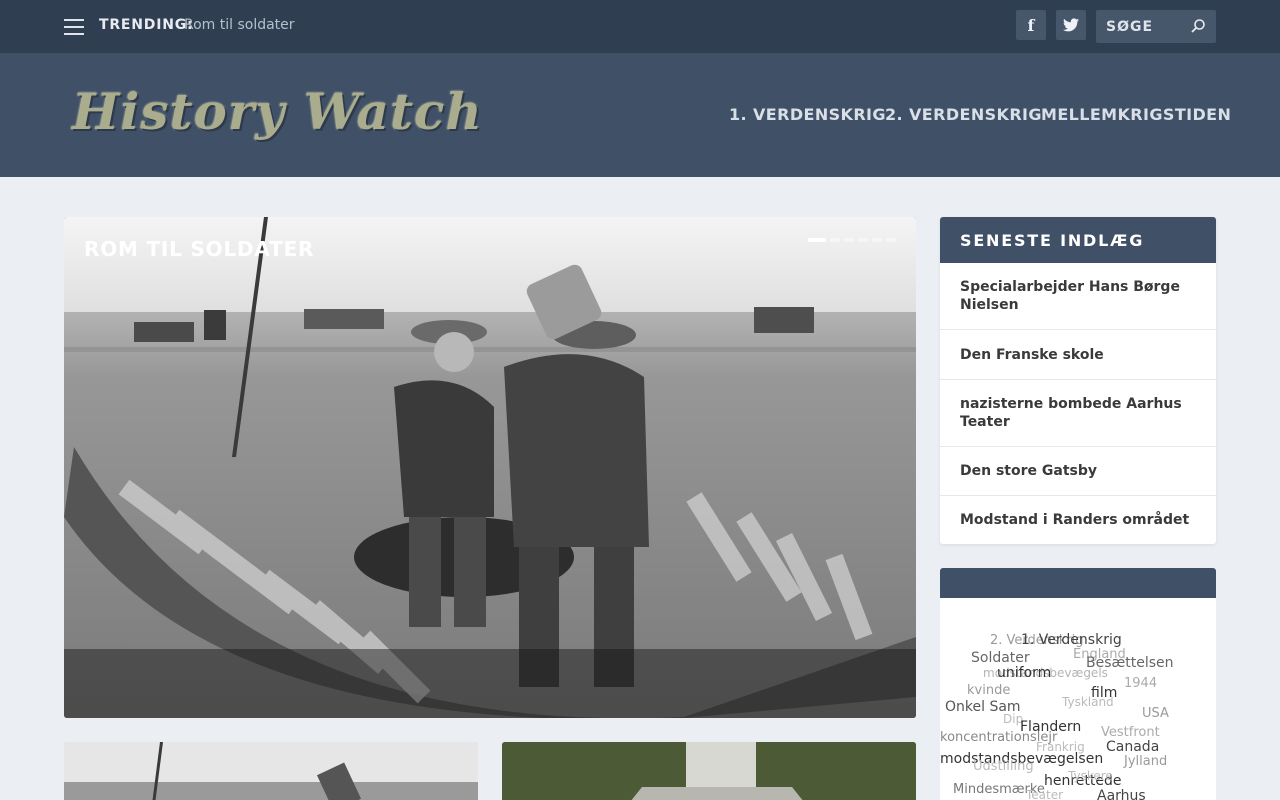 The height and width of the screenshot is (800, 1280). I want to click on recent-post-link: Specialarbejder Hans Børge Nielsen, so click(1078, 296).